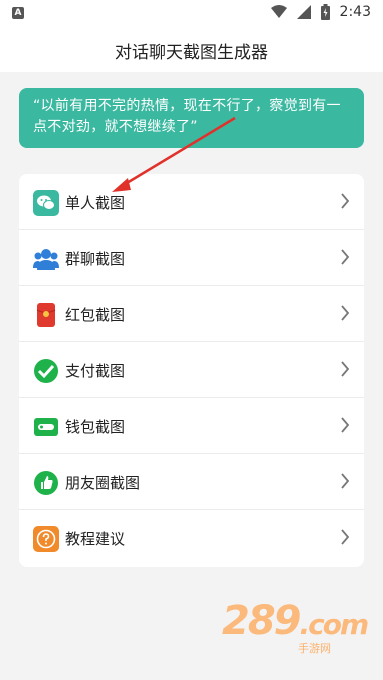  I want to click on menu-item-label: 支付截图, so click(95, 371).